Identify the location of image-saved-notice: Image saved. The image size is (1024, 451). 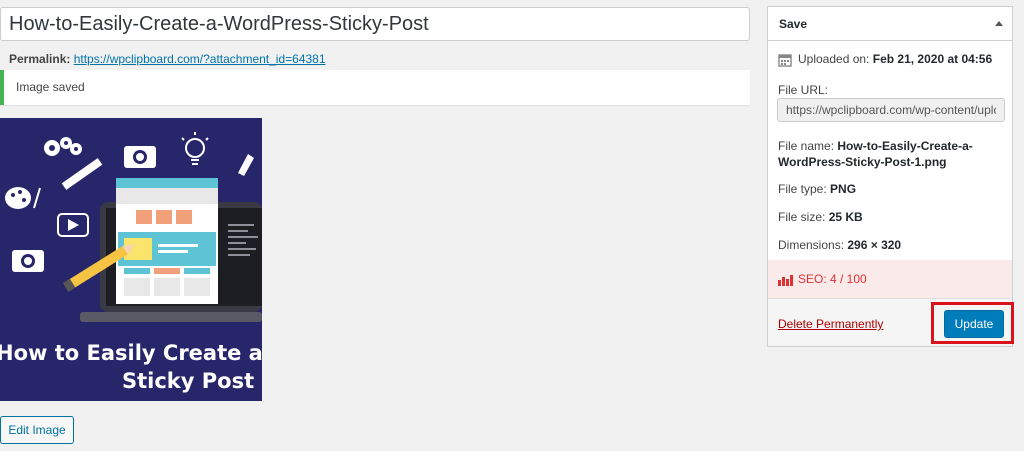
(375, 87).